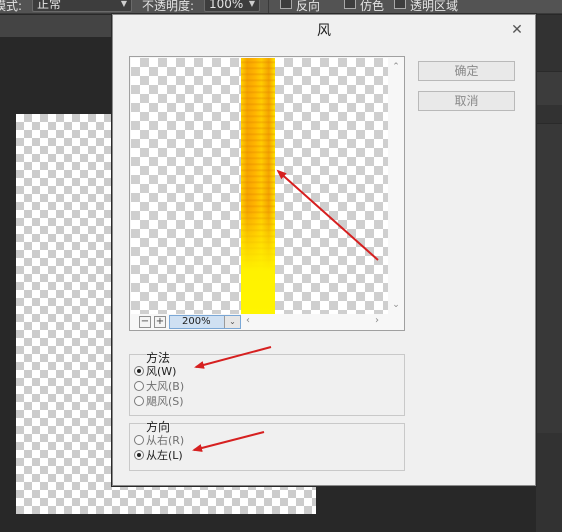  I want to click on ok-button: 确定, so click(466, 71).